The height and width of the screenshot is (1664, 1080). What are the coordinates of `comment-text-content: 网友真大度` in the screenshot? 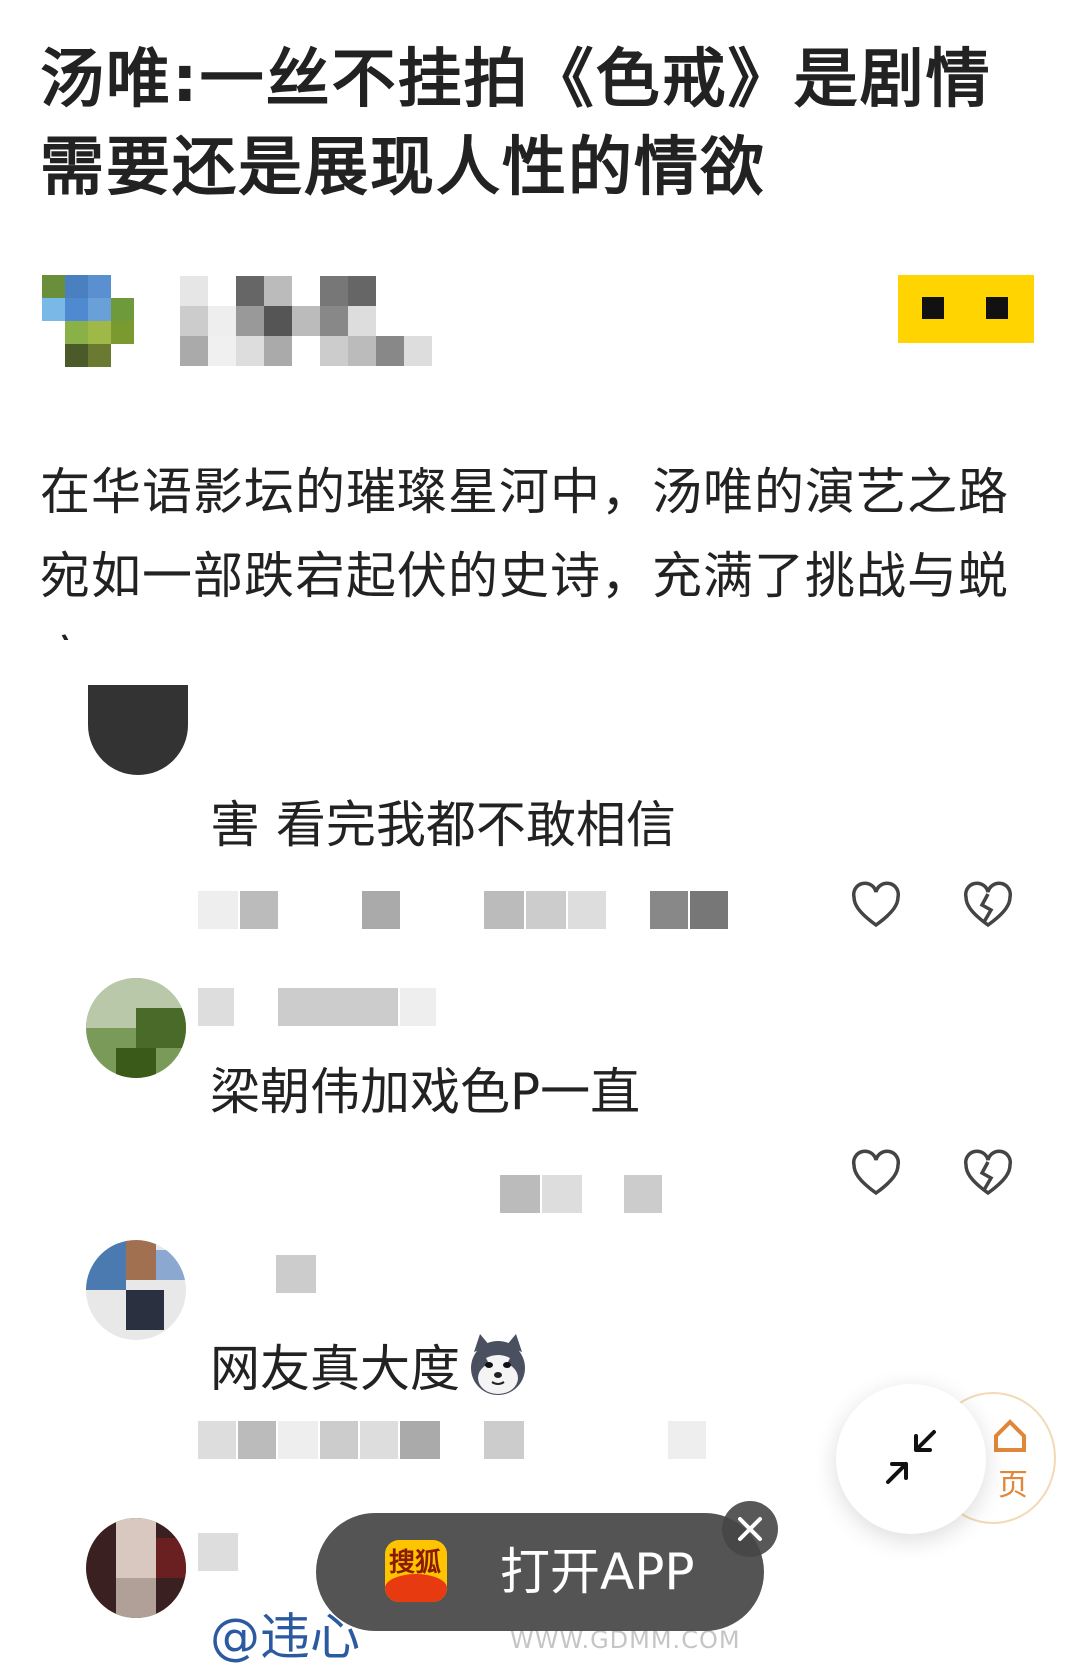 It's located at (335, 1369).